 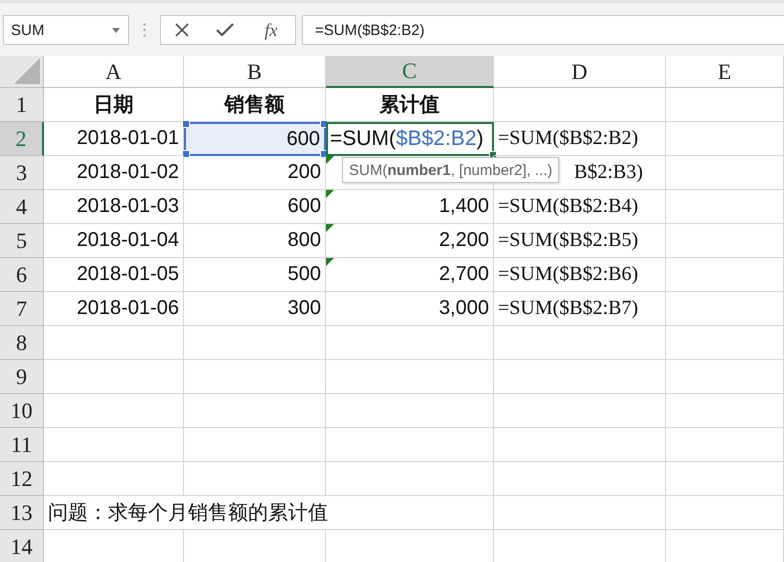 What do you see at coordinates (451, 170) in the screenshot?
I see `function-tooltip: SUM(number1, [number2], ...)` at bounding box center [451, 170].